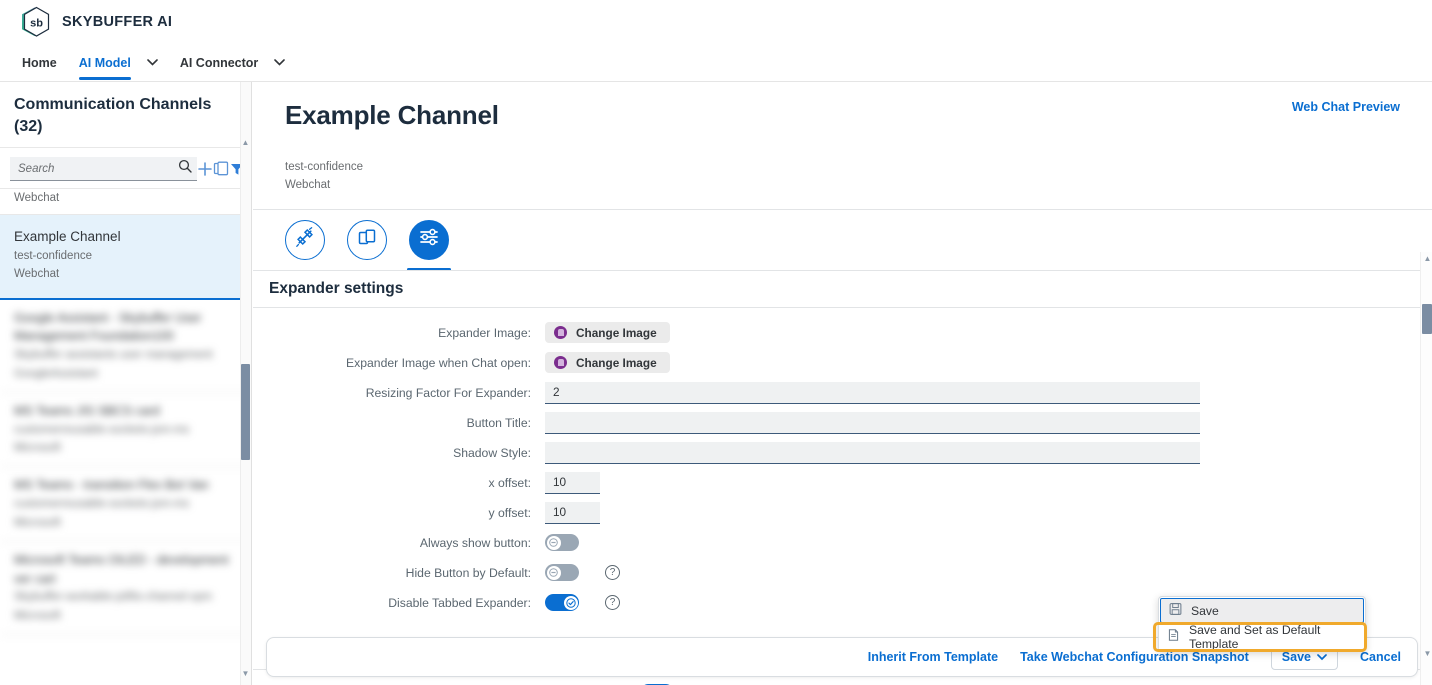 Image resolution: width=1432 pixels, height=685 pixels. Describe the element at coordinates (125, 202) in the screenshot. I see `list-item: Webchat` at that location.